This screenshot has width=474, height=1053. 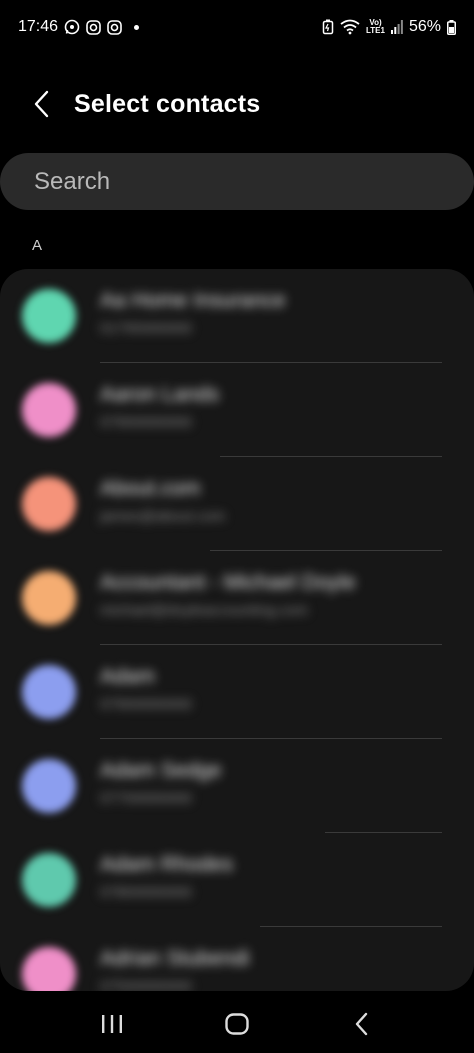 I want to click on contact-list-item: Adam Rhodes 07800000000, so click(x=237, y=880).